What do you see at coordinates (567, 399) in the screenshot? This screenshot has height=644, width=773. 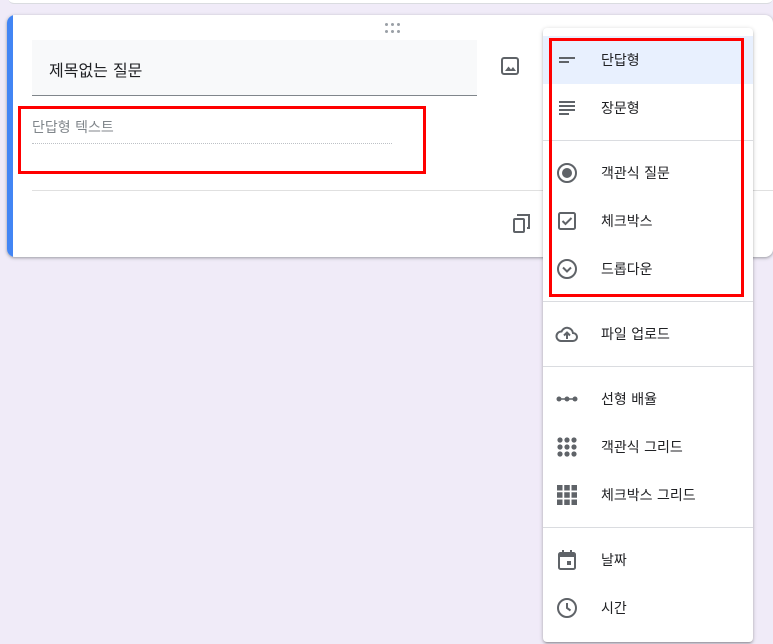 I see `linear-scale-icon` at bounding box center [567, 399].